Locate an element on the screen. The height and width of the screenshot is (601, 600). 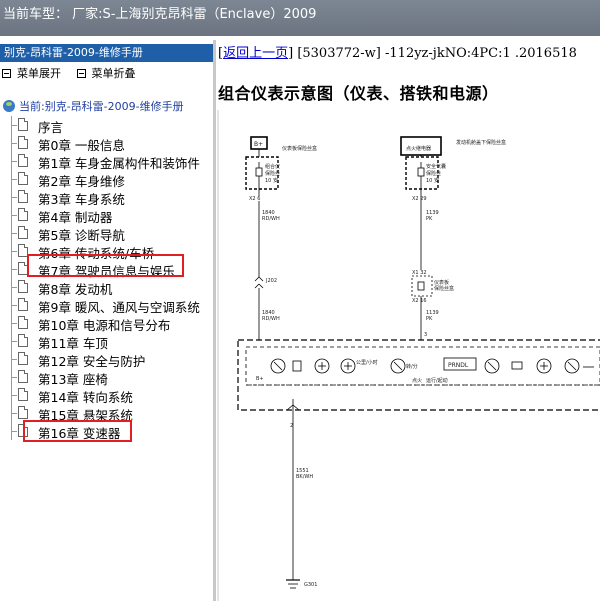
expand-menu-label: 菜单展开 is located at coordinates (39, 73).